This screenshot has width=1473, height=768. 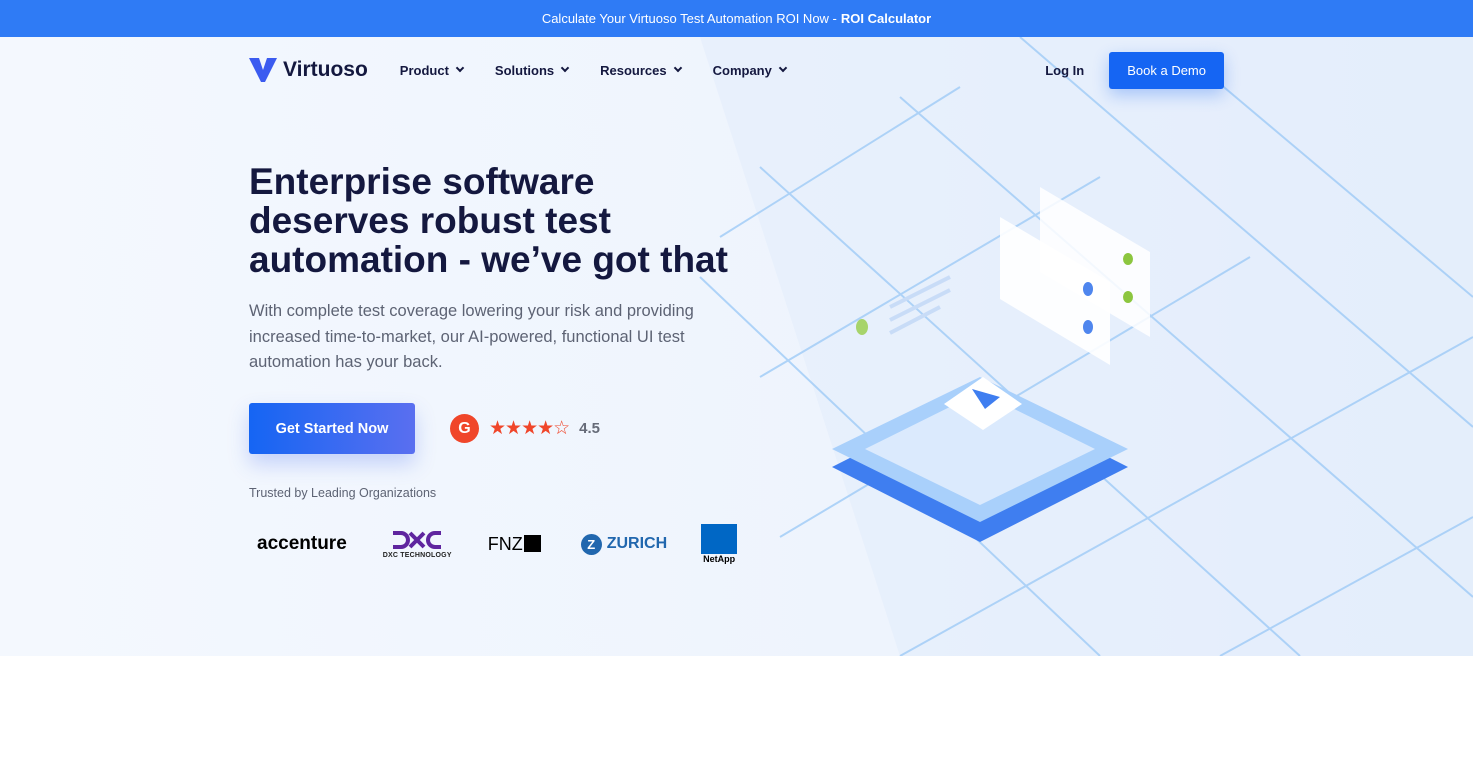 What do you see at coordinates (424, 70) in the screenshot?
I see `nav-label: Product` at bounding box center [424, 70].